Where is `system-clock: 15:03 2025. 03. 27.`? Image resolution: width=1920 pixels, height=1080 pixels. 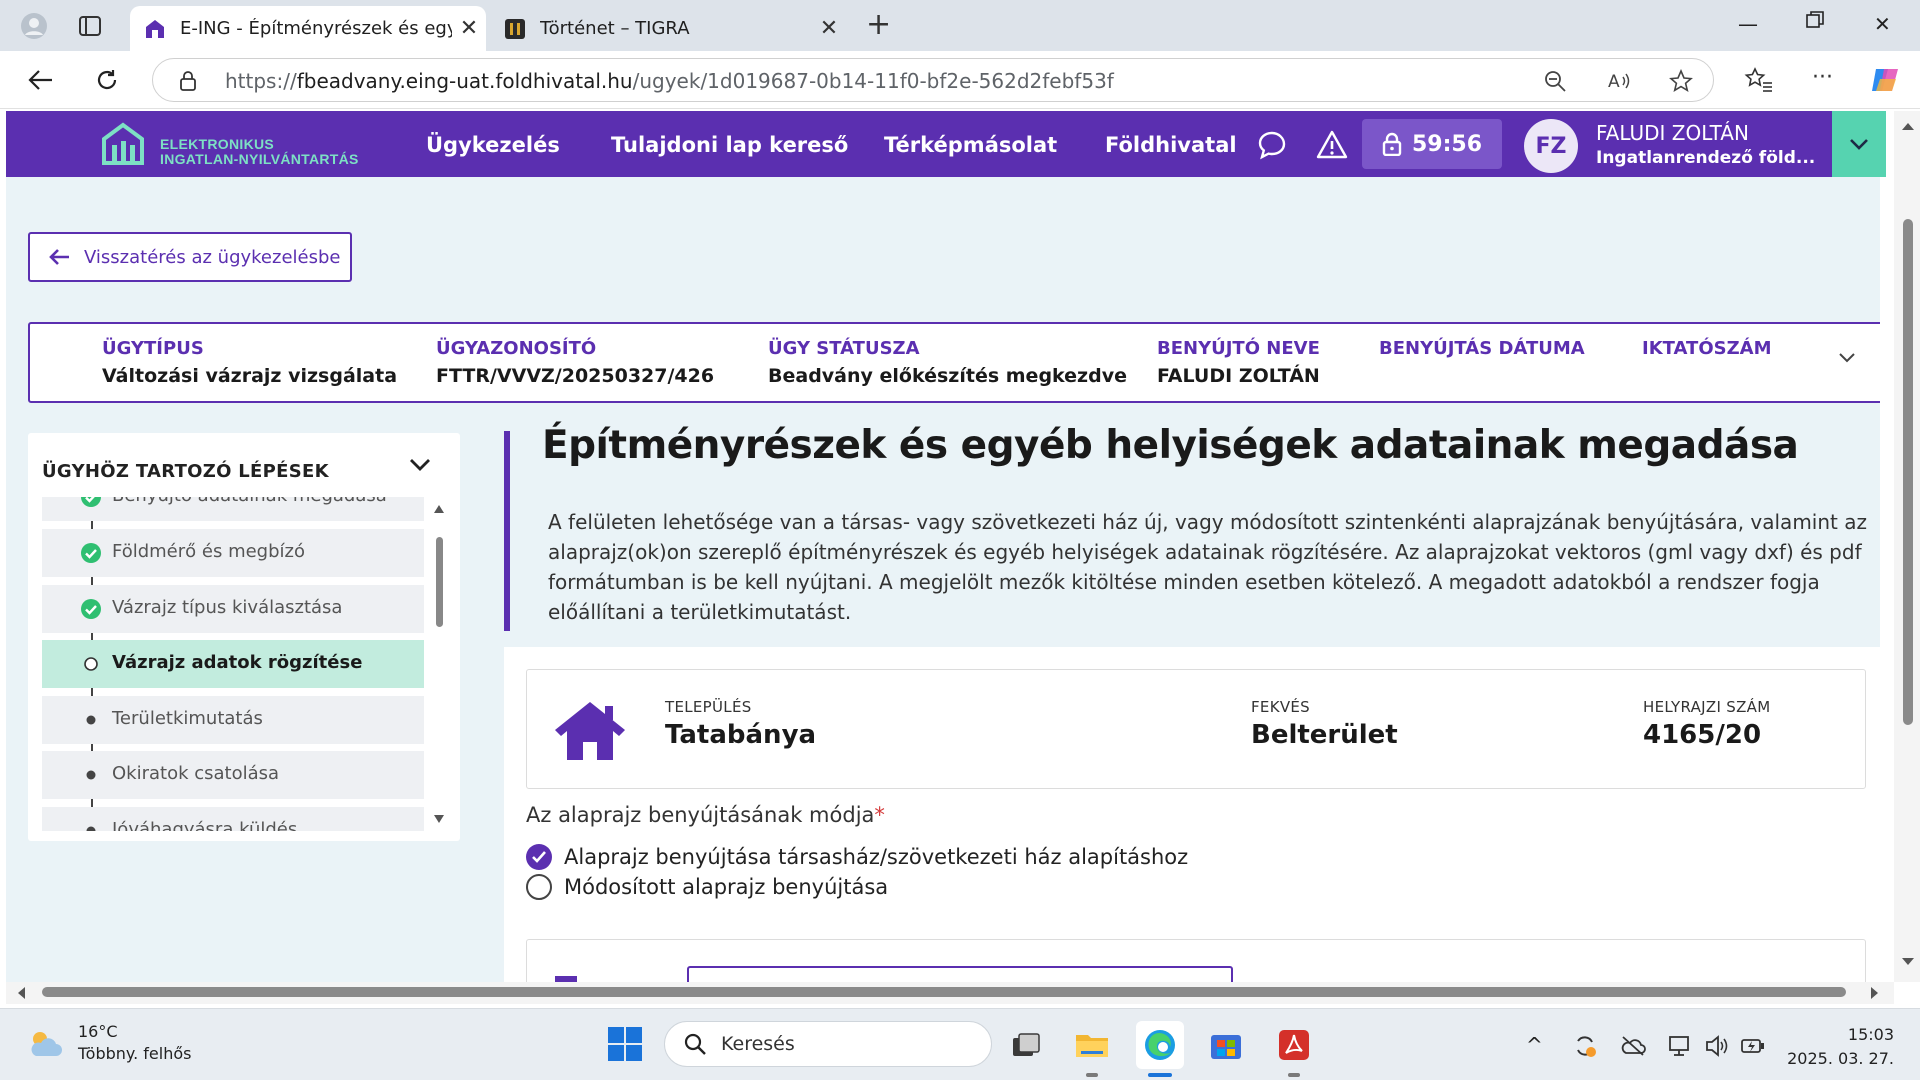
system-clock: 15:03 2025. 03. 27. is located at coordinates (1839, 1047).